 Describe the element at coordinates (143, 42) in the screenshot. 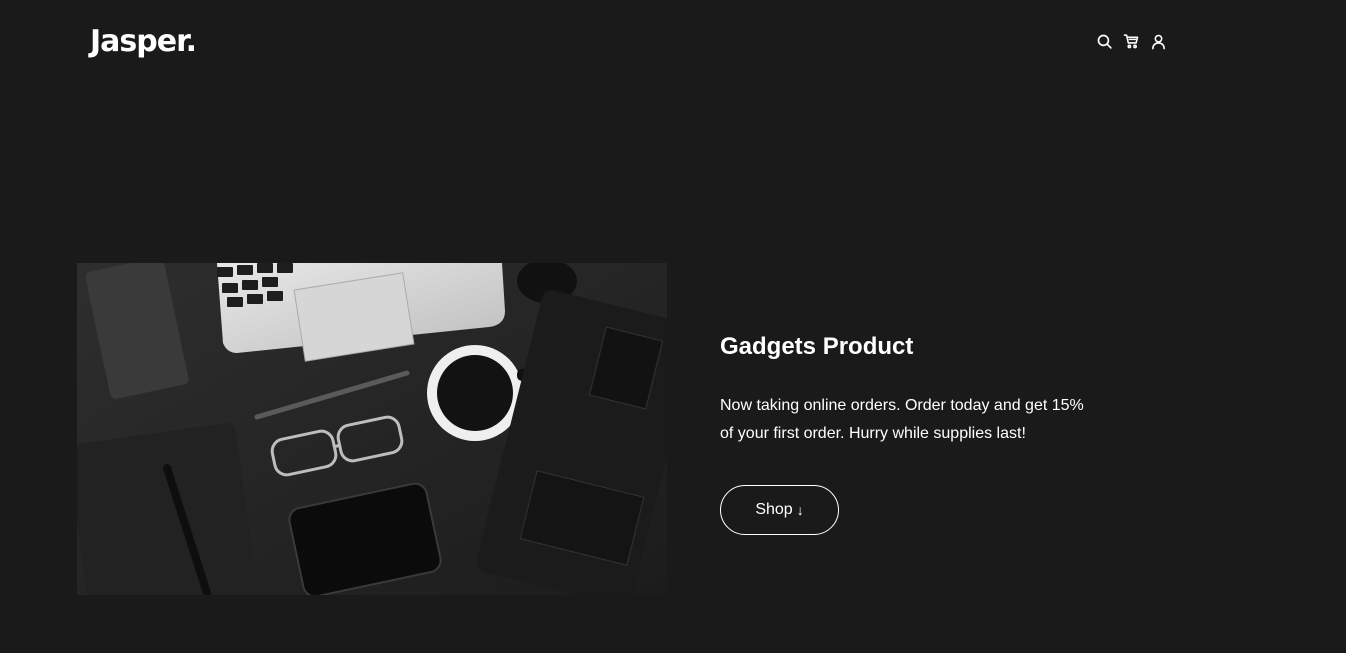

I see `logo: Jasper.` at that location.